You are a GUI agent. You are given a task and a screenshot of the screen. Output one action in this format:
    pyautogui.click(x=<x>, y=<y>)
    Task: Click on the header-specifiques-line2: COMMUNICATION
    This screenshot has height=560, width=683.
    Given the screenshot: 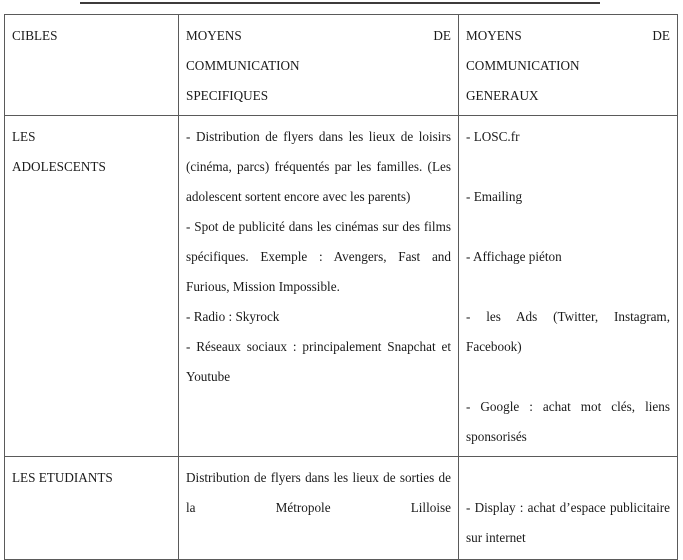 What is the action you would take?
    pyautogui.click(x=243, y=65)
    